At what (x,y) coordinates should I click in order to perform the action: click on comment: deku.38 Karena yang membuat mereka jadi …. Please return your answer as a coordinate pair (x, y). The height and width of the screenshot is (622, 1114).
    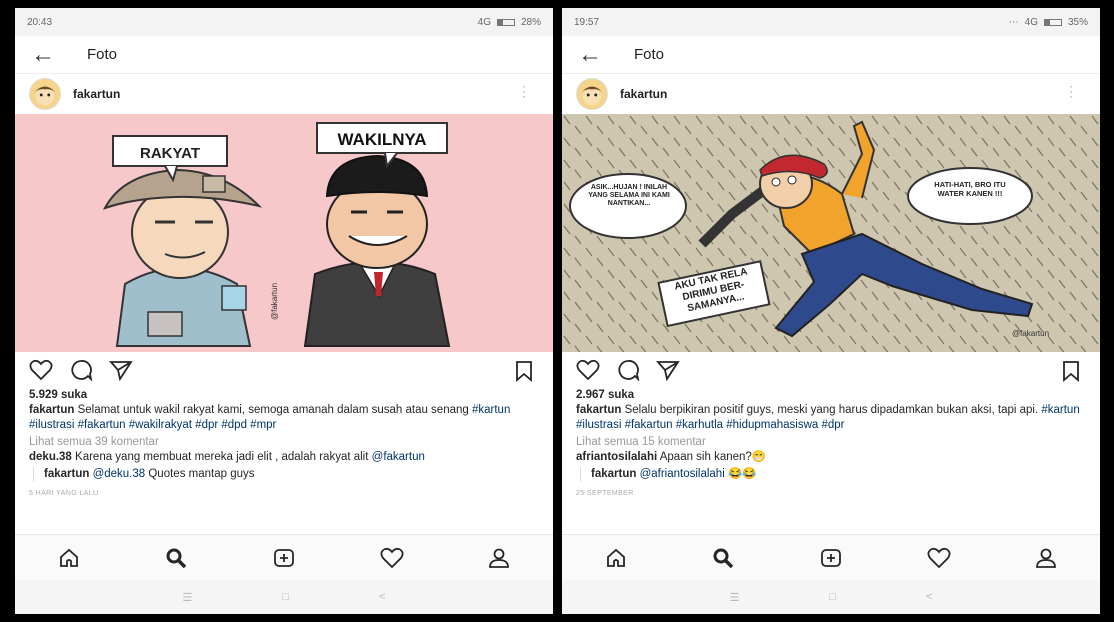
    Looking at the image, I should click on (284, 457).